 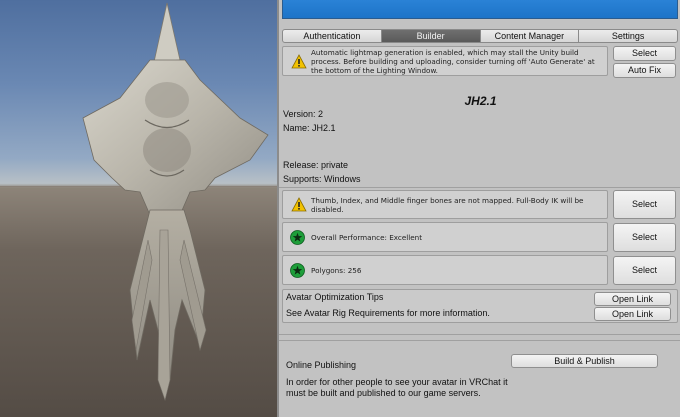 What do you see at coordinates (644, 70) in the screenshot?
I see `auto-fix-button: Auto Fix` at bounding box center [644, 70].